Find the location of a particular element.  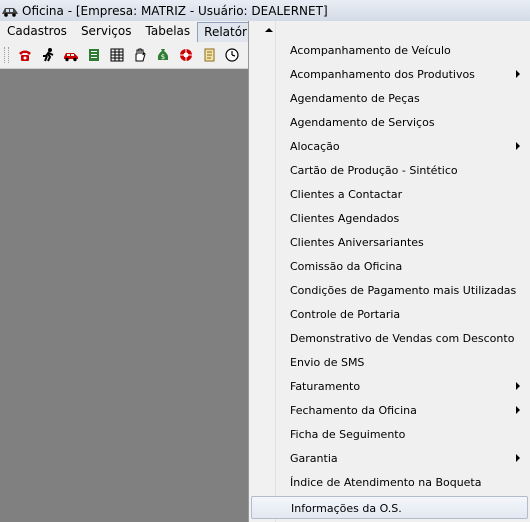

menu-item-comissao-oficina: Comissão da Oficina is located at coordinates (389, 266).